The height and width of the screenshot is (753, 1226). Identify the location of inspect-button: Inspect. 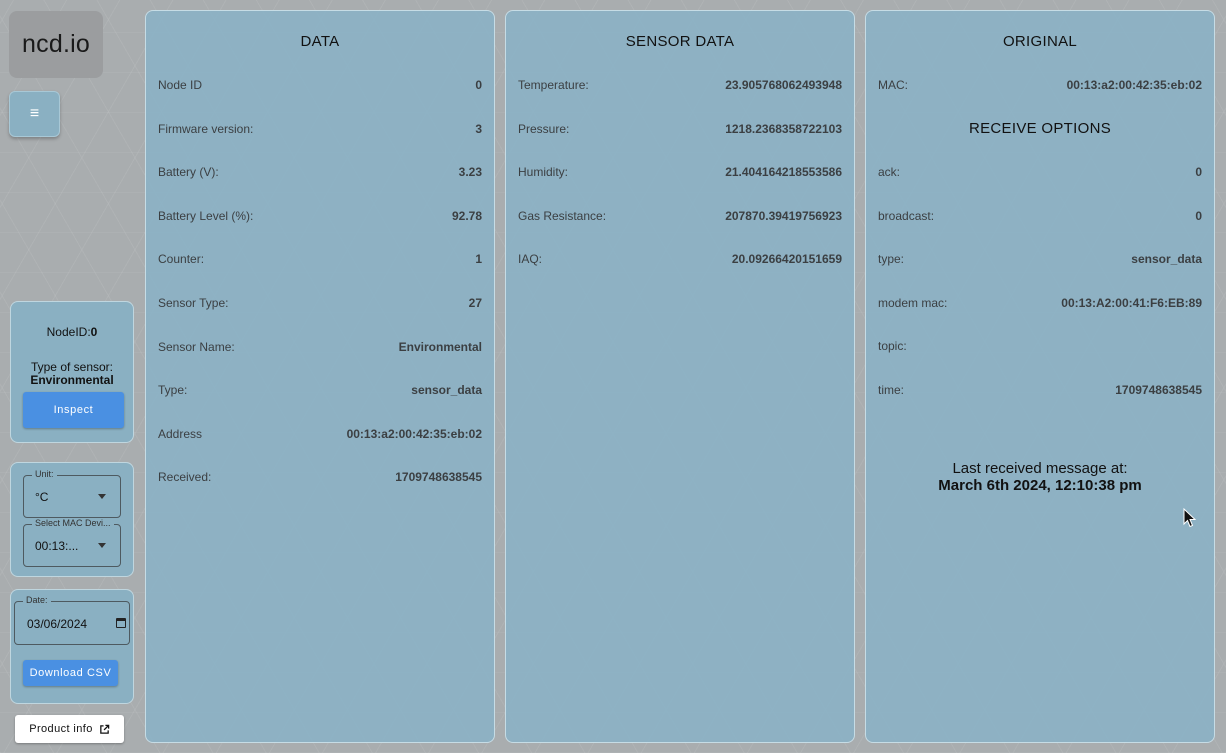
(73, 410).